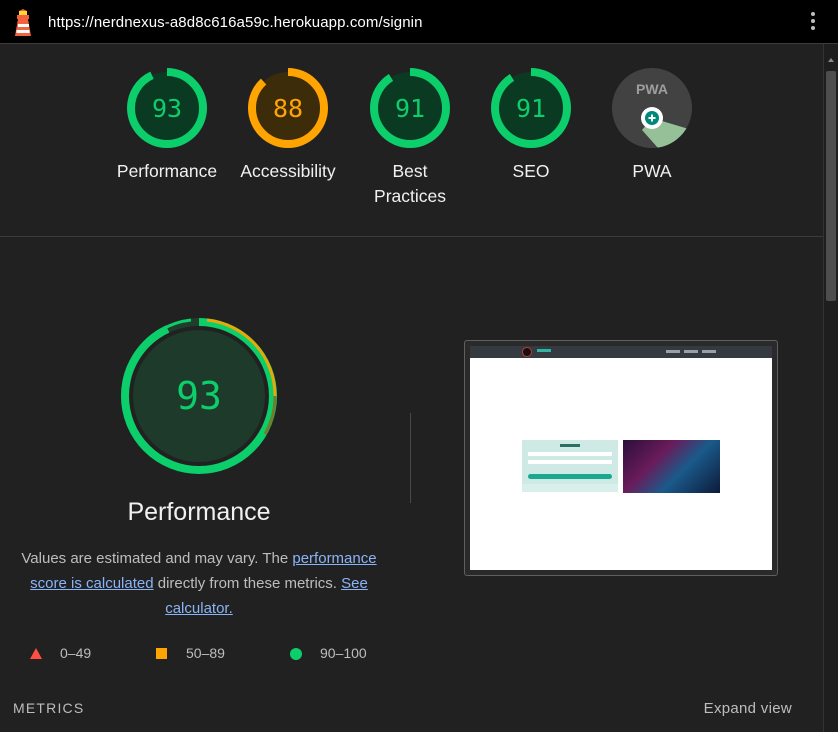 The height and width of the screenshot is (732, 838). Describe the element at coordinates (288, 171) in the screenshot. I see `gauge-label: Accessibility` at that location.